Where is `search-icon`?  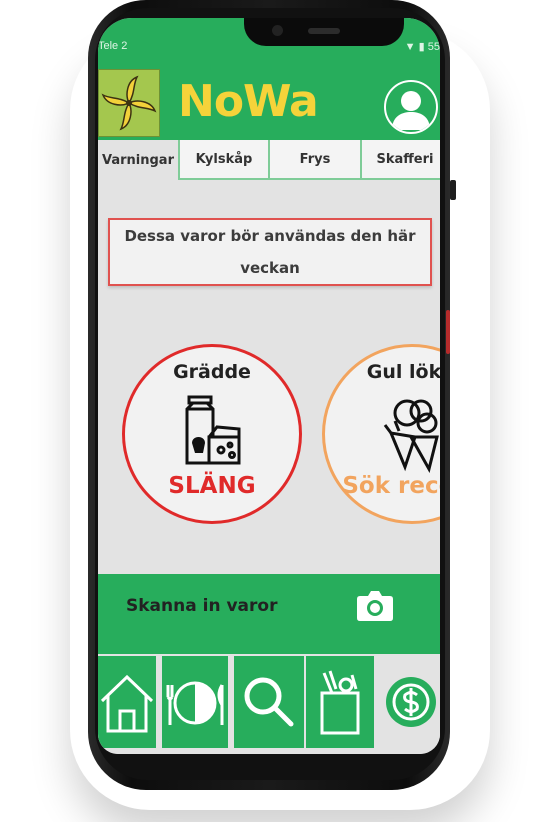 search-icon is located at coordinates (269, 702).